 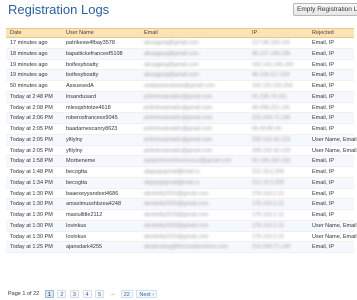 What do you see at coordinates (273, 64) in the screenshot?
I see `cell-ip: 102.141.245.193` at bounding box center [273, 64].